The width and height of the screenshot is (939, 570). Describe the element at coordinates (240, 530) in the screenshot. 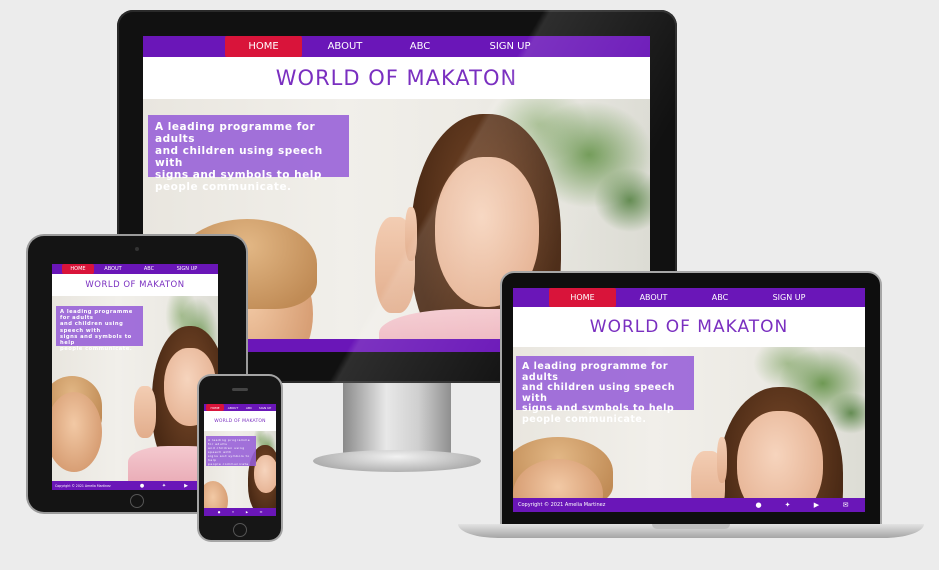

I see `phone-home-button` at that location.